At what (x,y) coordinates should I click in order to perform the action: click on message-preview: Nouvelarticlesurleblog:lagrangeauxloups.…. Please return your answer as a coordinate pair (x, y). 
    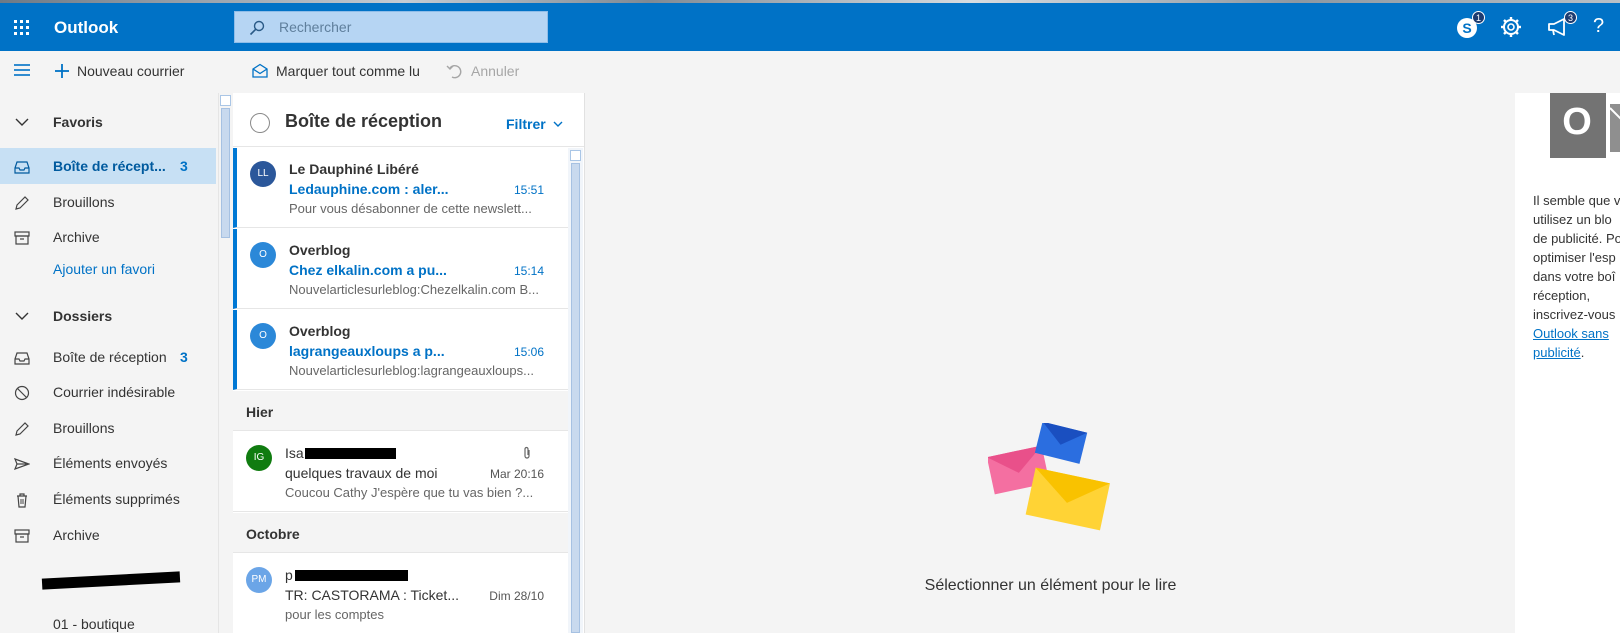
    Looking at the image, I should click on (411, 370).